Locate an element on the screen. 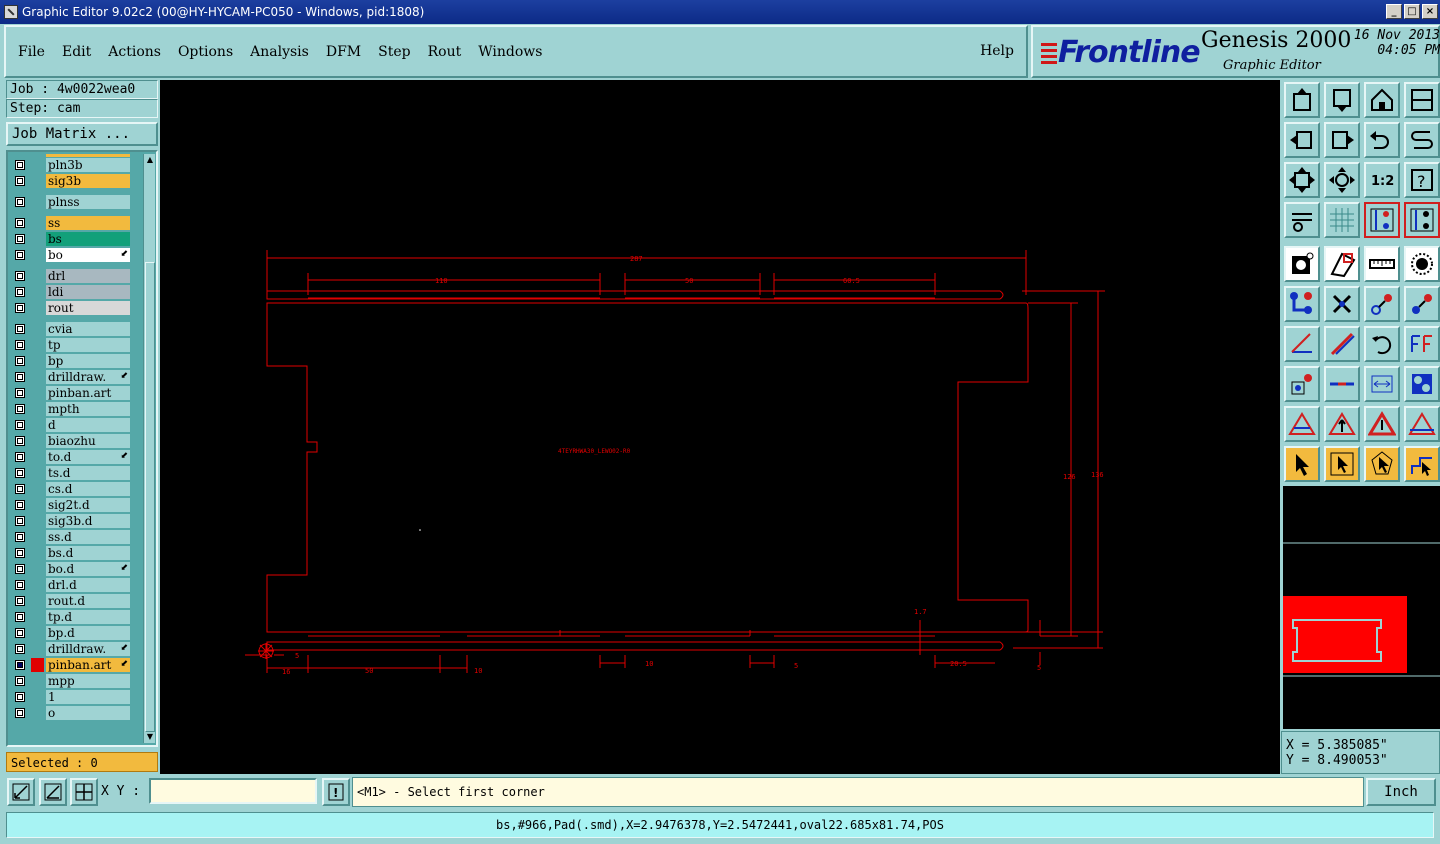  layer-row: mpth is located at coordinates (72, 409).